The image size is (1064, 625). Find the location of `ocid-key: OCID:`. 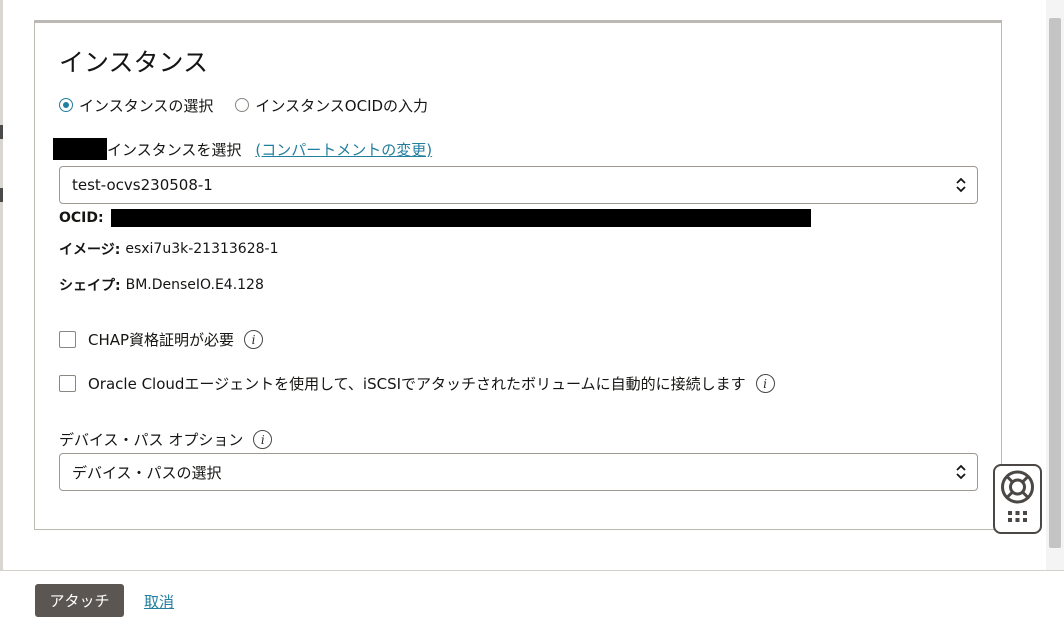

ocid-key: OCID: is located at coordinates (81, 218).